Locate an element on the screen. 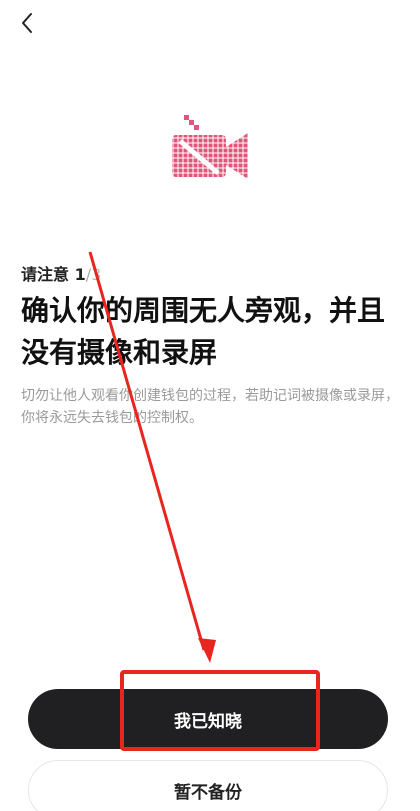 The width and height of the screenshot is (420, 811). notice-label: 请注意 is located at coordinates (45, 274).